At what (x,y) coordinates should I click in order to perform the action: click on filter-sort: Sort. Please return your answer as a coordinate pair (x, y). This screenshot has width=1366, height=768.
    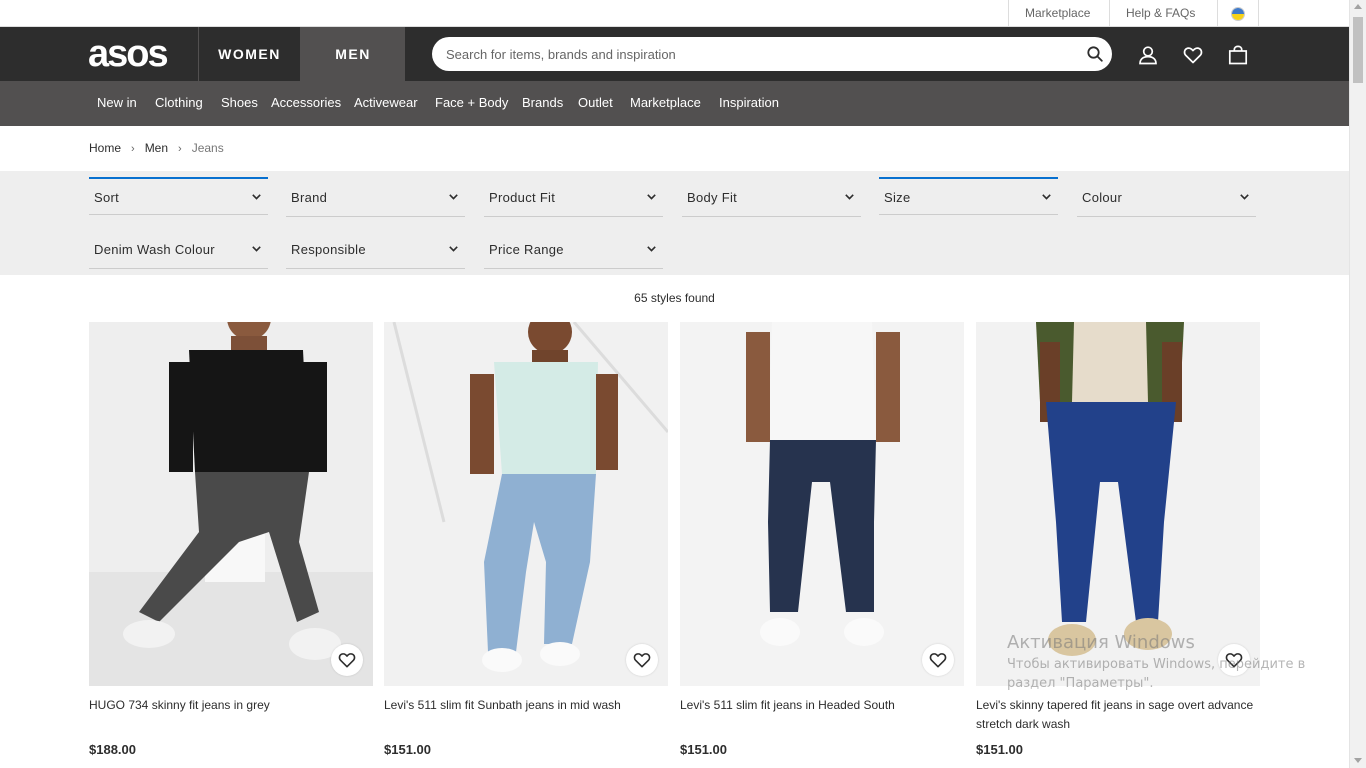
    Looking at the image, I should click on (178, 196).